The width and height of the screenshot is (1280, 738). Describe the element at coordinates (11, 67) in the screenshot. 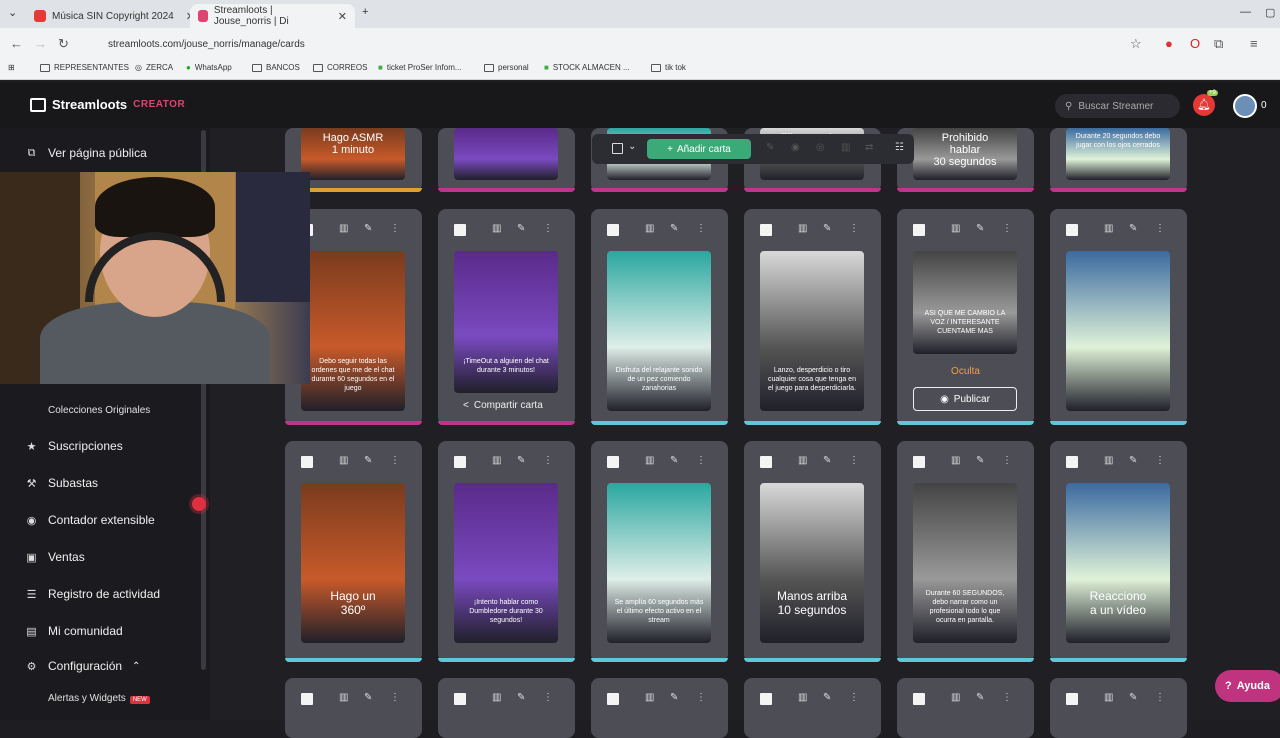

I see `apps-grid-icon: ⊞` at that location.